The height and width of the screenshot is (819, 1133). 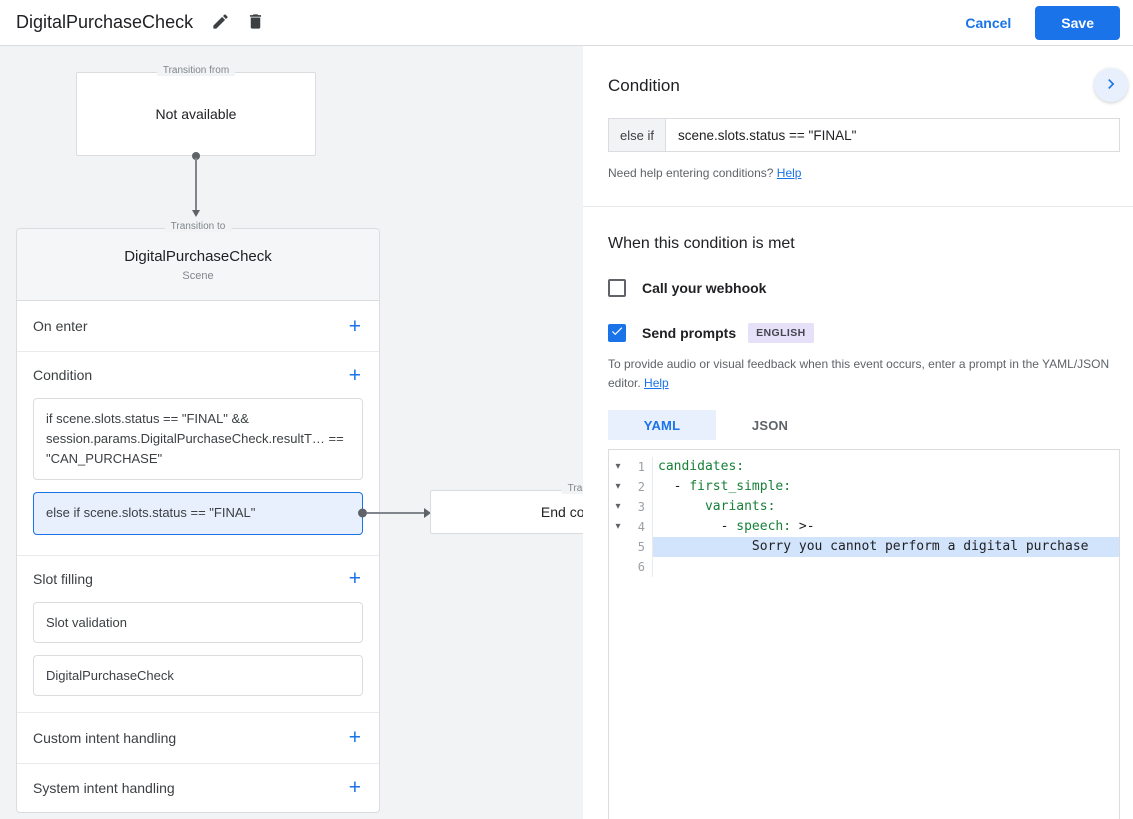 What do you see at coordinates (362, 513) in the screenshot?
I see `connector-out-dot` at bounding box center [362, 513].